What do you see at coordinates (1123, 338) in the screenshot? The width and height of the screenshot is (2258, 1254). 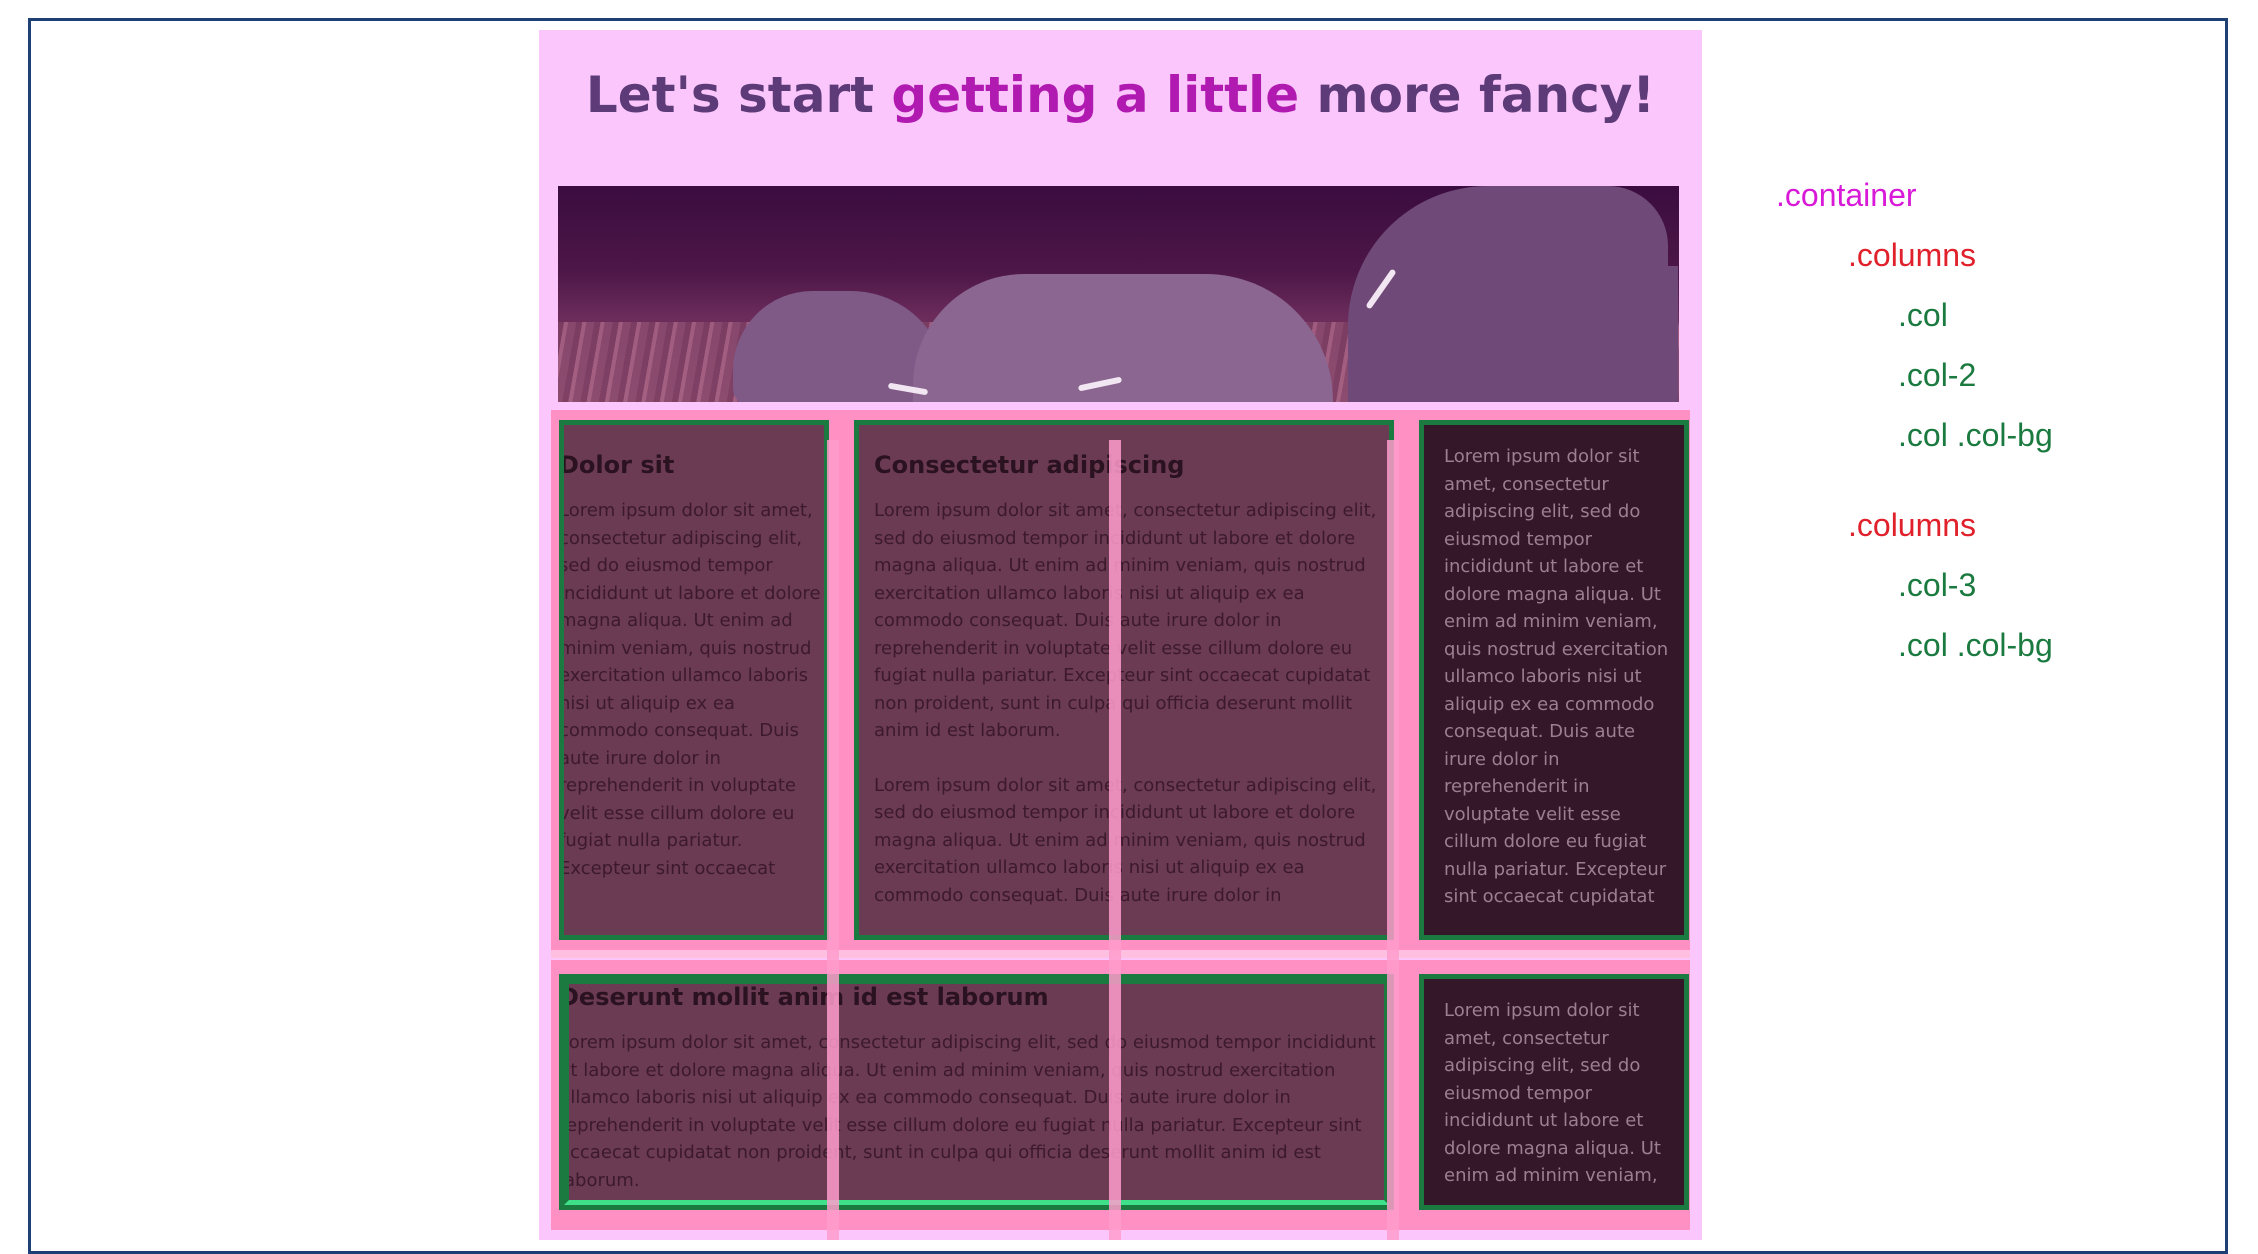 I see `elephant-calf-right` at bounding box center [1123, 338].